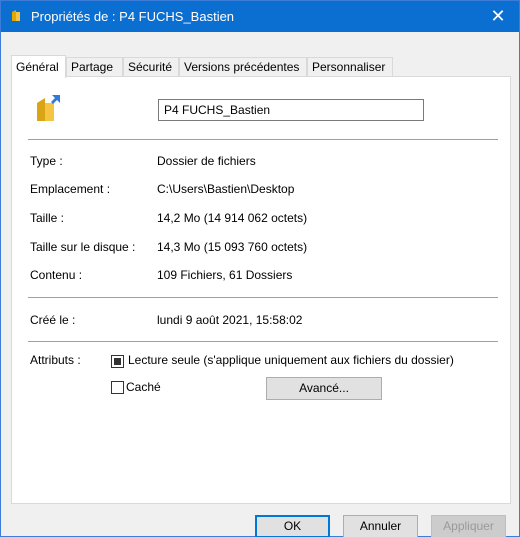 Image resolution: width=520 pixels, height=537 pixels. I want to click on folder-shortcut-icon, so click(50, 110).